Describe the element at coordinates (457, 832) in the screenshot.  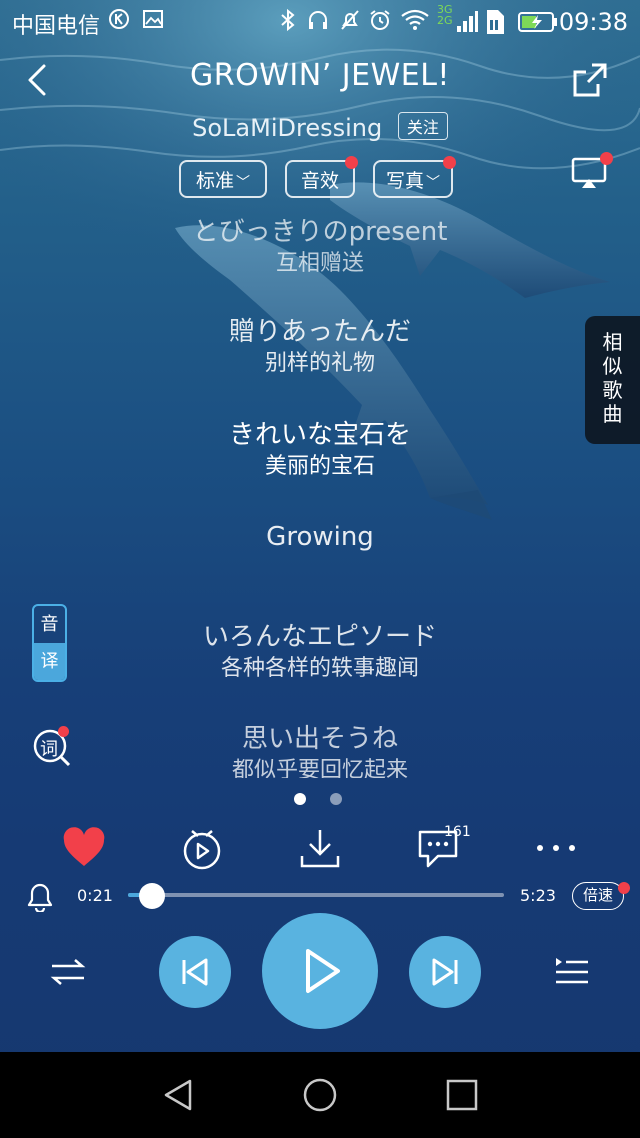
I see `comment-count: 161` at that location.